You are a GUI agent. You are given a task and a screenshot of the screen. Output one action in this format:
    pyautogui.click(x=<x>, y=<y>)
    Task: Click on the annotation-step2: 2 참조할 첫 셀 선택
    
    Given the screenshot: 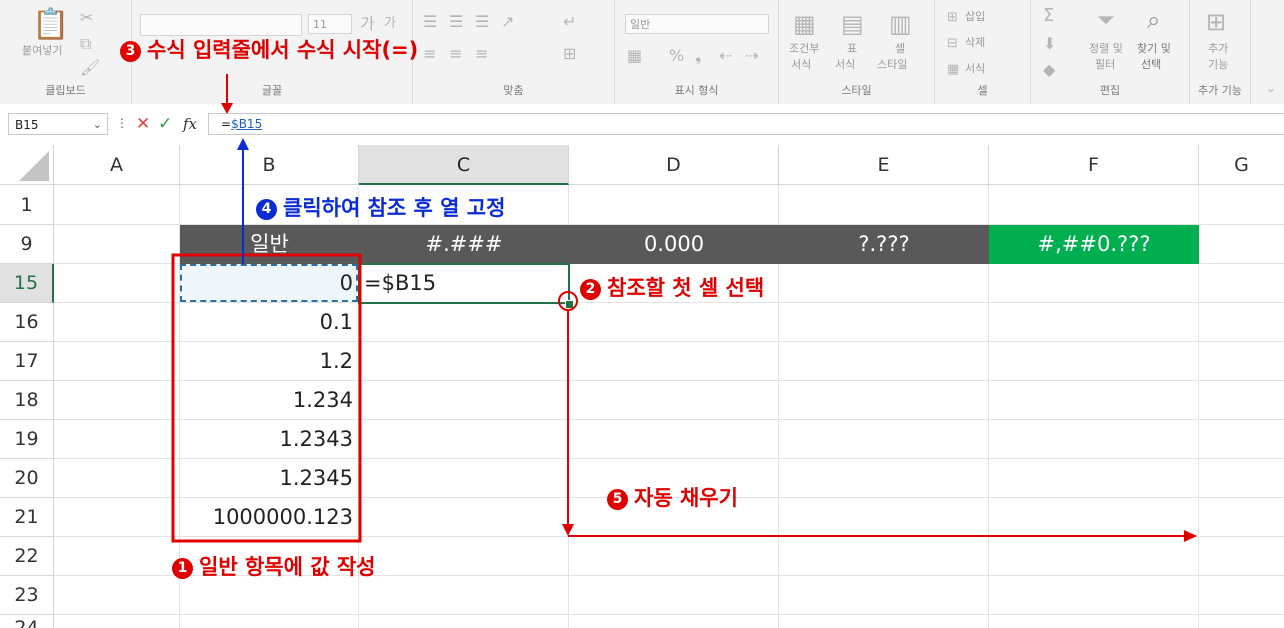 What is the action you would take?
    pyautogui.click(x=672, y=287)
    